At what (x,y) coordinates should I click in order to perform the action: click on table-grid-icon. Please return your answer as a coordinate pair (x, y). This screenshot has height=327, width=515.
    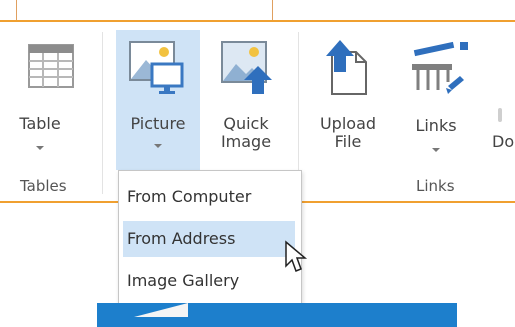
    Looking at the image, I should click on (51, 66).